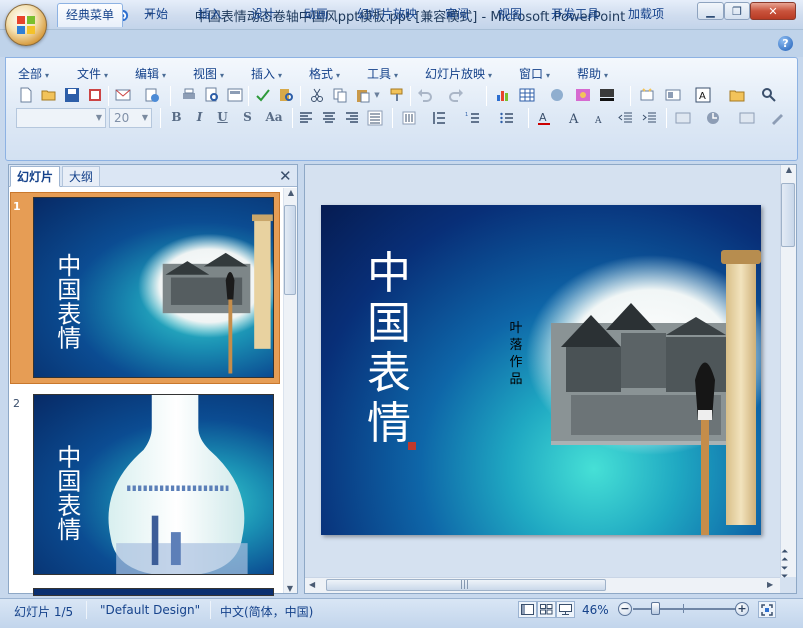 This screenshot has height=628, width=803. What do you see at coordinates (456, 95) in the screenshot?
I see `redo-toolbar-button` at bounding box center [456, 95].